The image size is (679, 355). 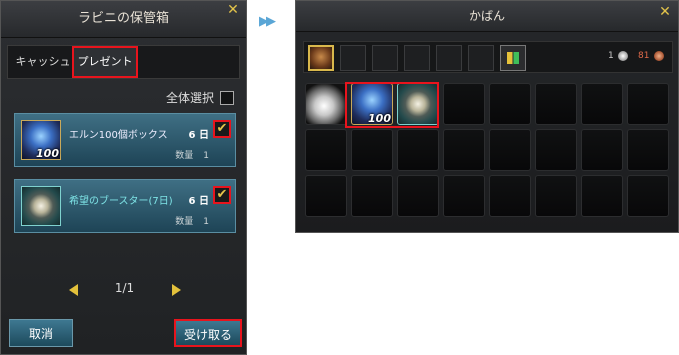 I want to click on booster-disc-item-icon, so click(x=418, y=104).